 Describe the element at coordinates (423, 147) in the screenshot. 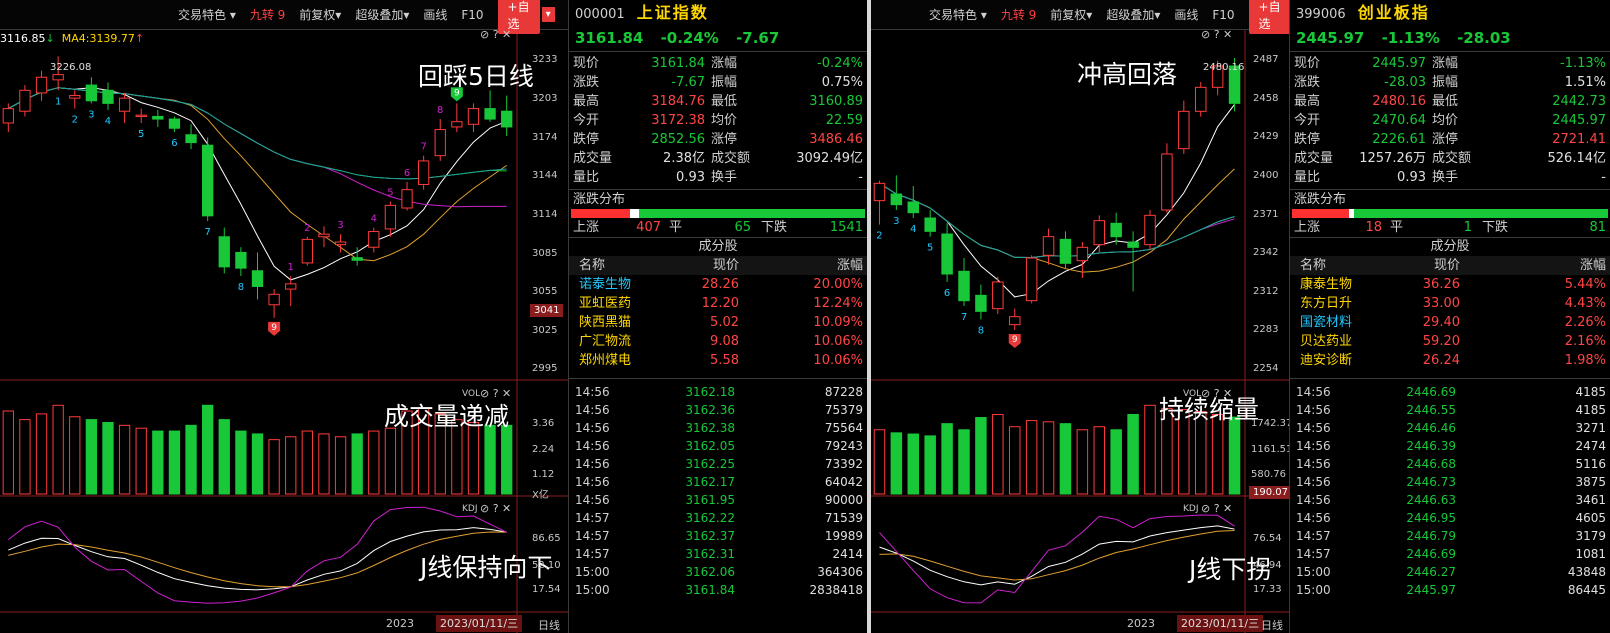

I see `td-count-label: 7` at that location.